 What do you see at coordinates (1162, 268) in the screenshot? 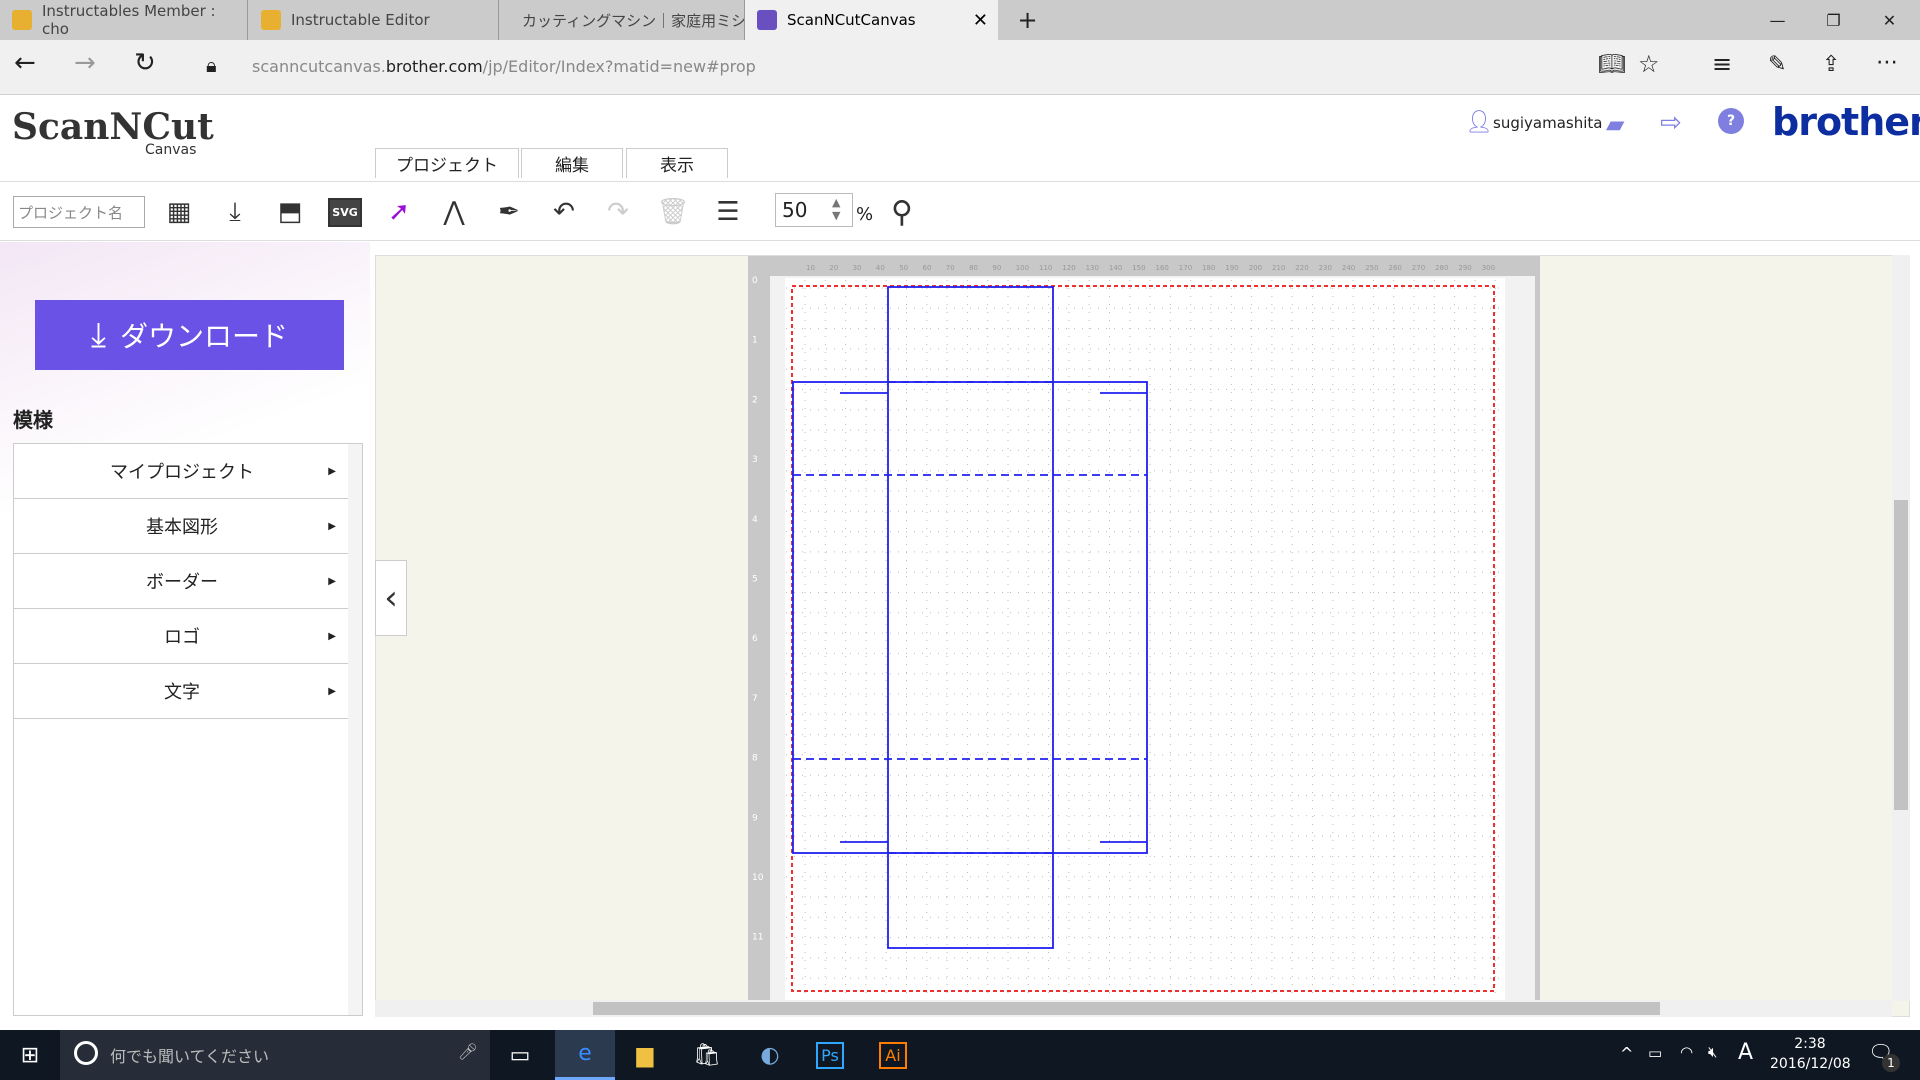
I see `ruler-tick-label: 160` at bounding box center [1162, 268].